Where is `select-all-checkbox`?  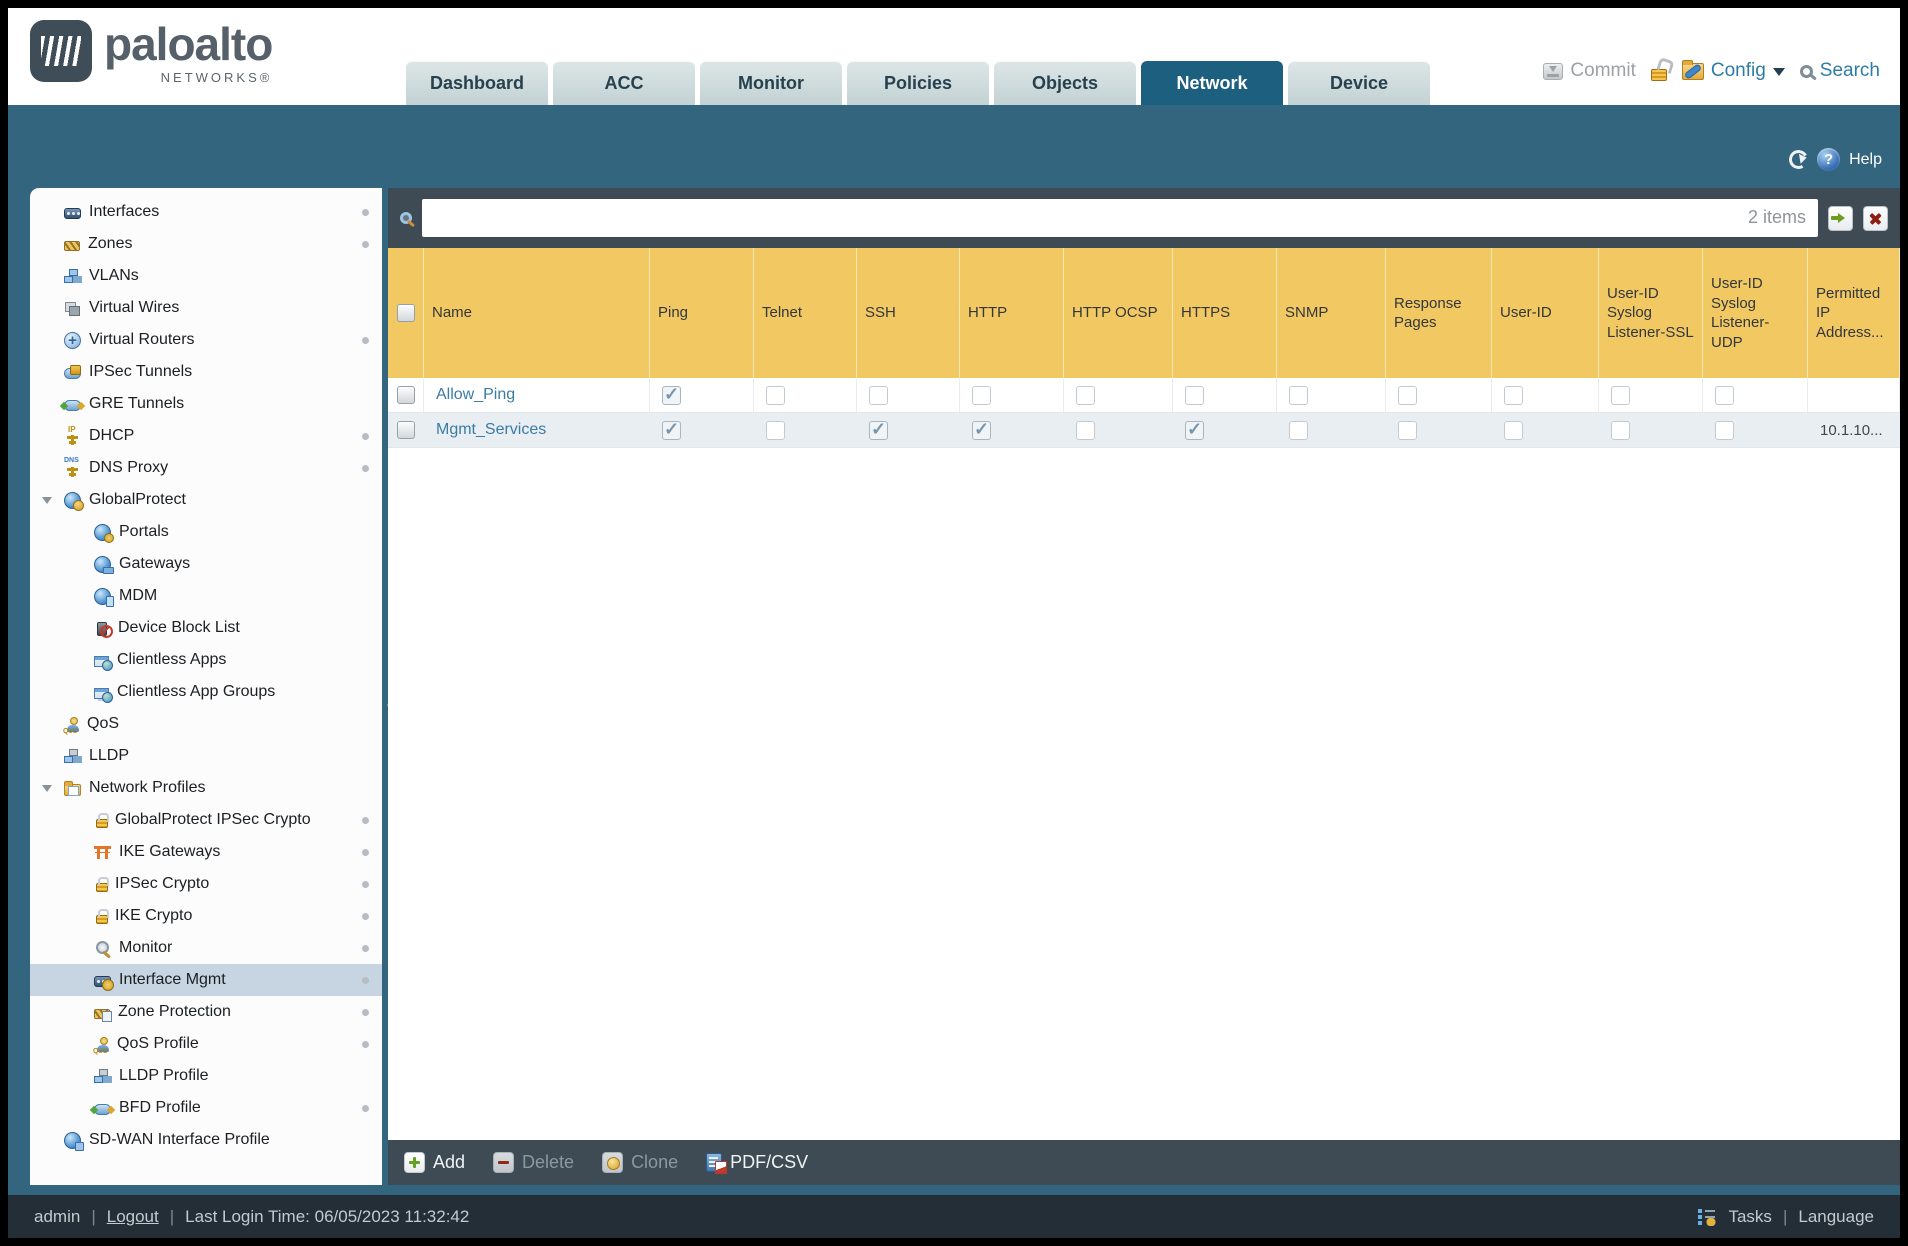 select-all-checkbox is located at coordinates (405, 313).